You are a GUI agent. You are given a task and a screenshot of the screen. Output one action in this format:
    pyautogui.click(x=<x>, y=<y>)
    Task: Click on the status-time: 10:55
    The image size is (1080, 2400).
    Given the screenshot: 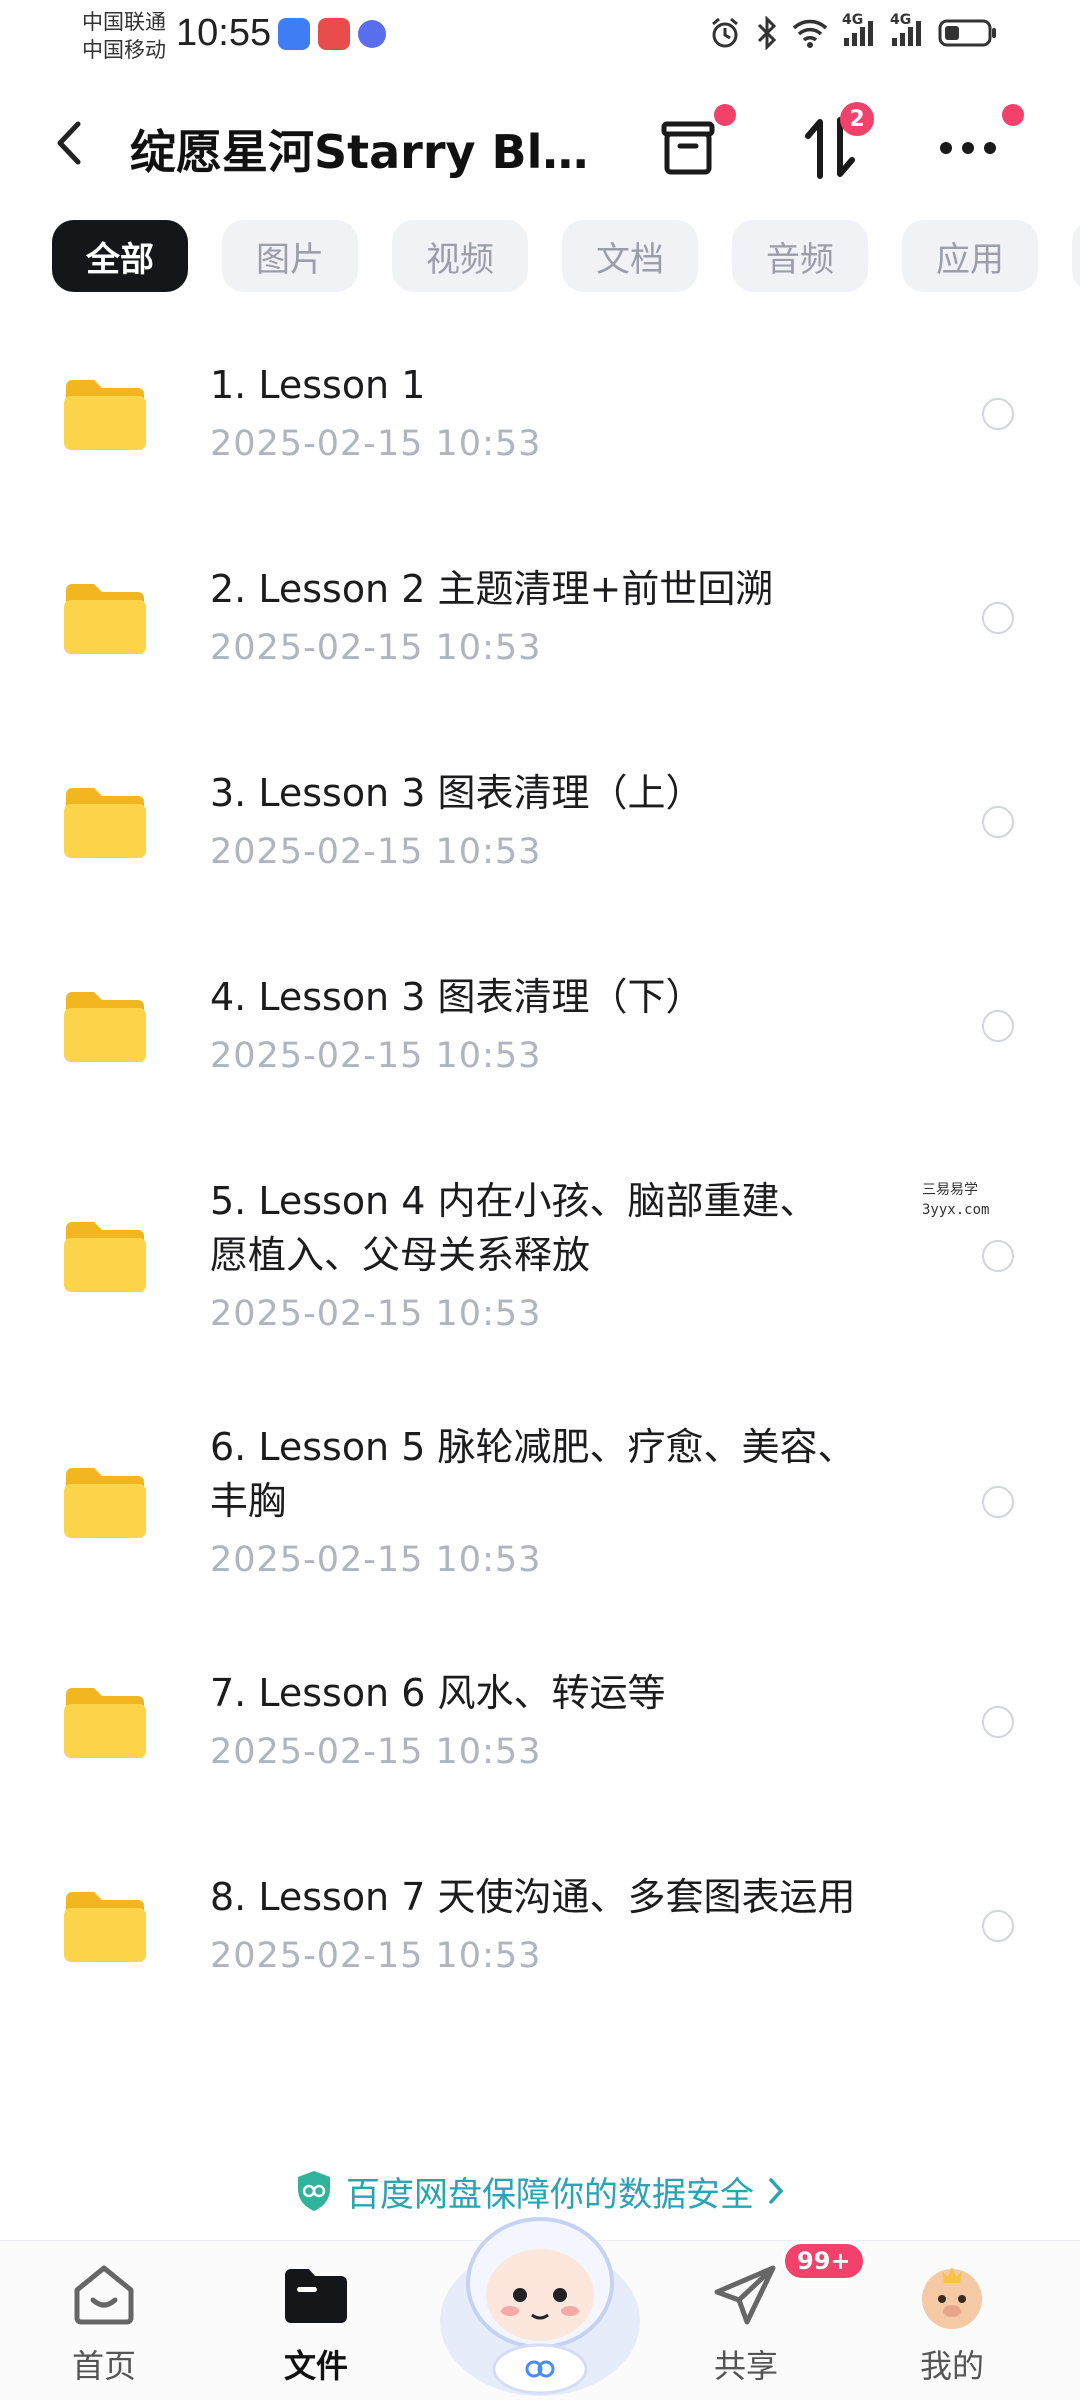 What is the action you would take?
    pyautogui.click(x=224, y=33)
    